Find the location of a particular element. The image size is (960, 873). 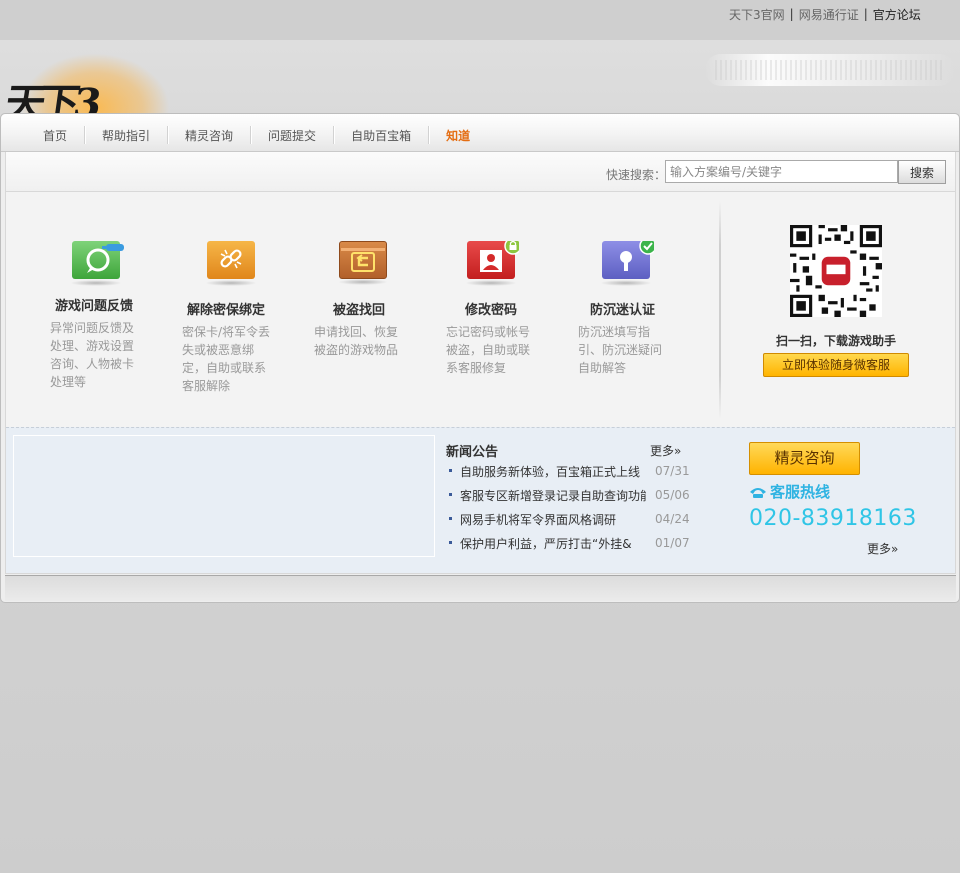

top-links: 天下3官网 | 网易通行证 | 官方论坛 is located at coordinates (825, 14).